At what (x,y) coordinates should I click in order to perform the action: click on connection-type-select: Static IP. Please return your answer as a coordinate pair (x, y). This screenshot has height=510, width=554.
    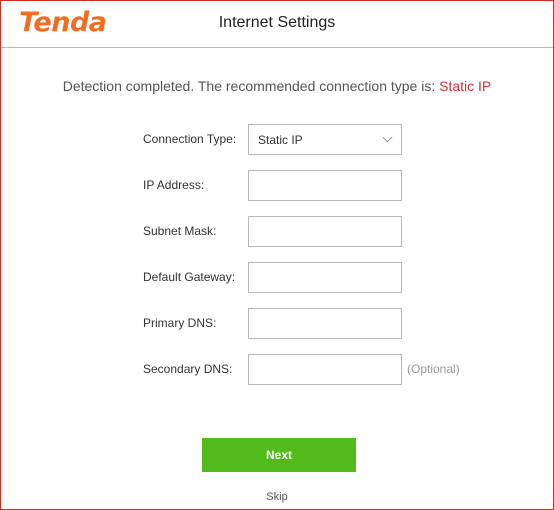
    Looking at the image, I should click on (325, 139).